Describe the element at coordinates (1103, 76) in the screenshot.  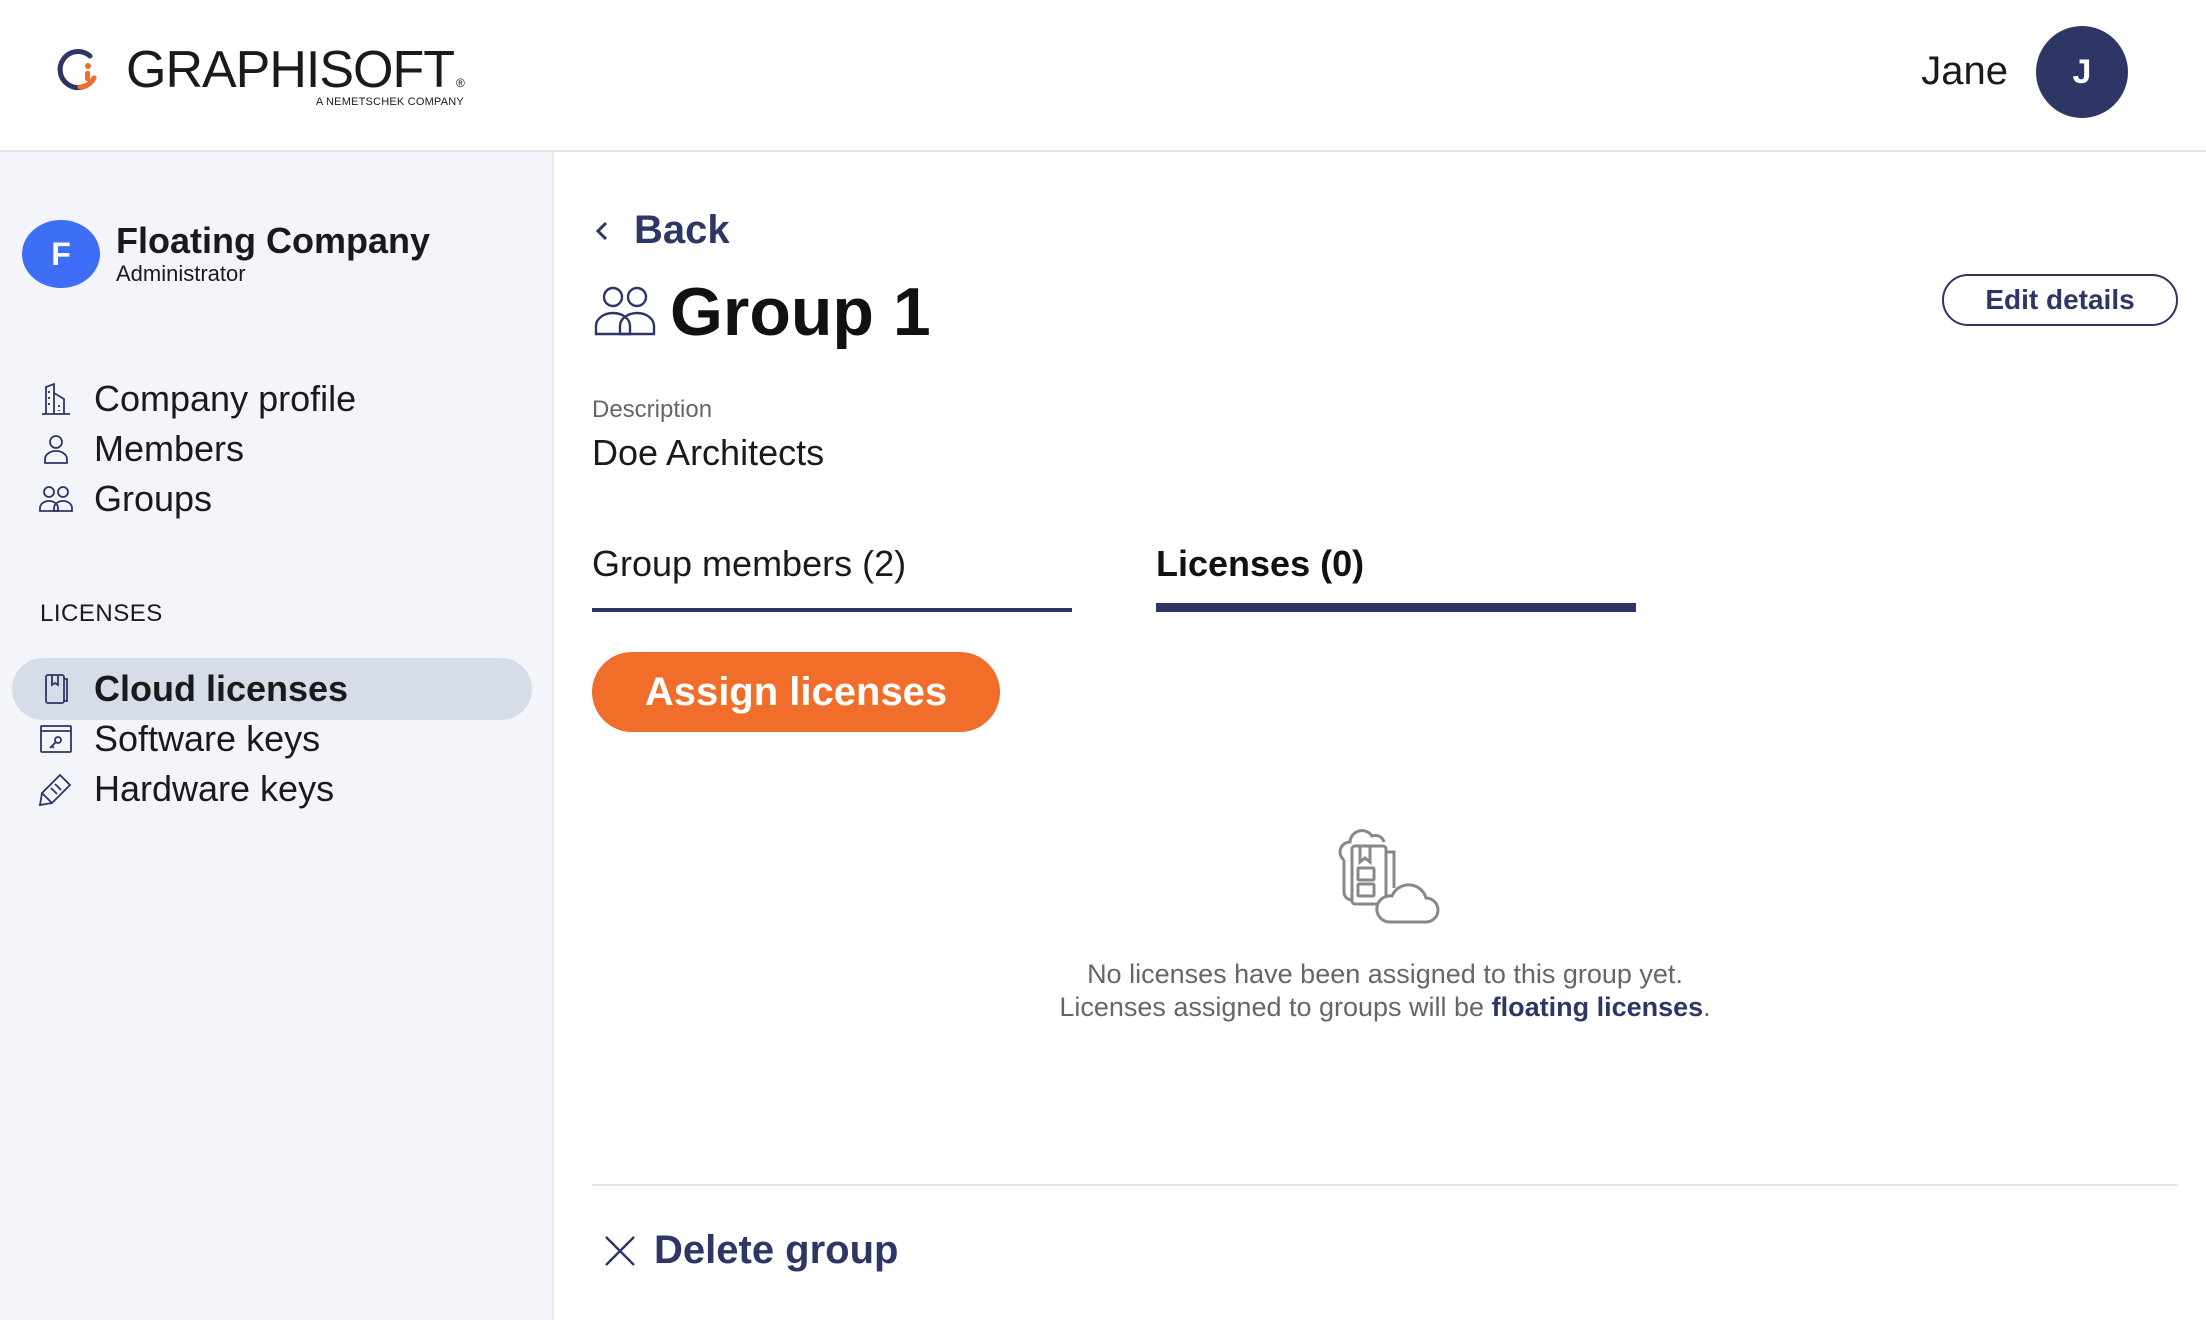
I see `top-header: GRAPHISOFT ® A NEMETSCHEK COMPANY Jane J` at that location.